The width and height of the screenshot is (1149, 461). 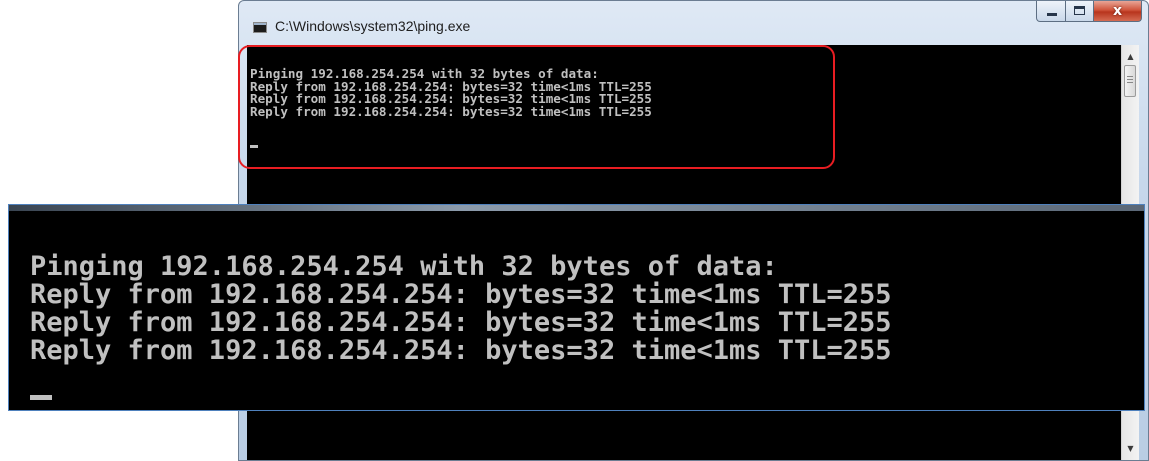 I want to click on maximize-icon, so click(x=1079, y=10).